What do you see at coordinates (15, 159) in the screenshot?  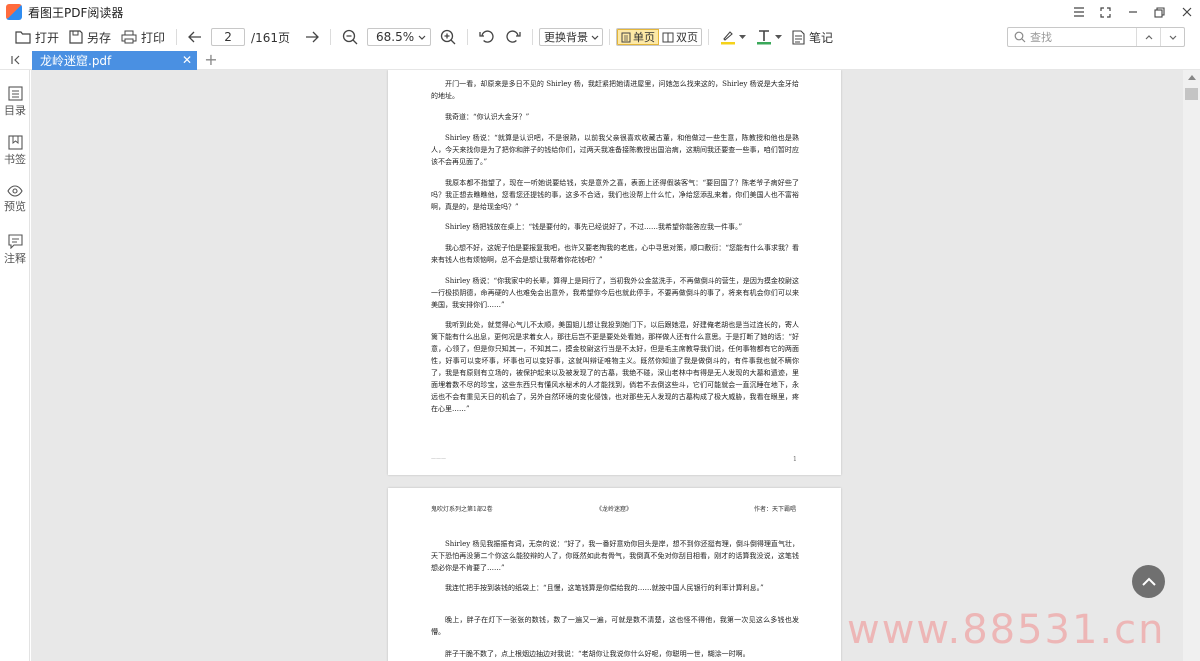 I see `sidebar-item-label: 书签` at bounding box center [15, 159].